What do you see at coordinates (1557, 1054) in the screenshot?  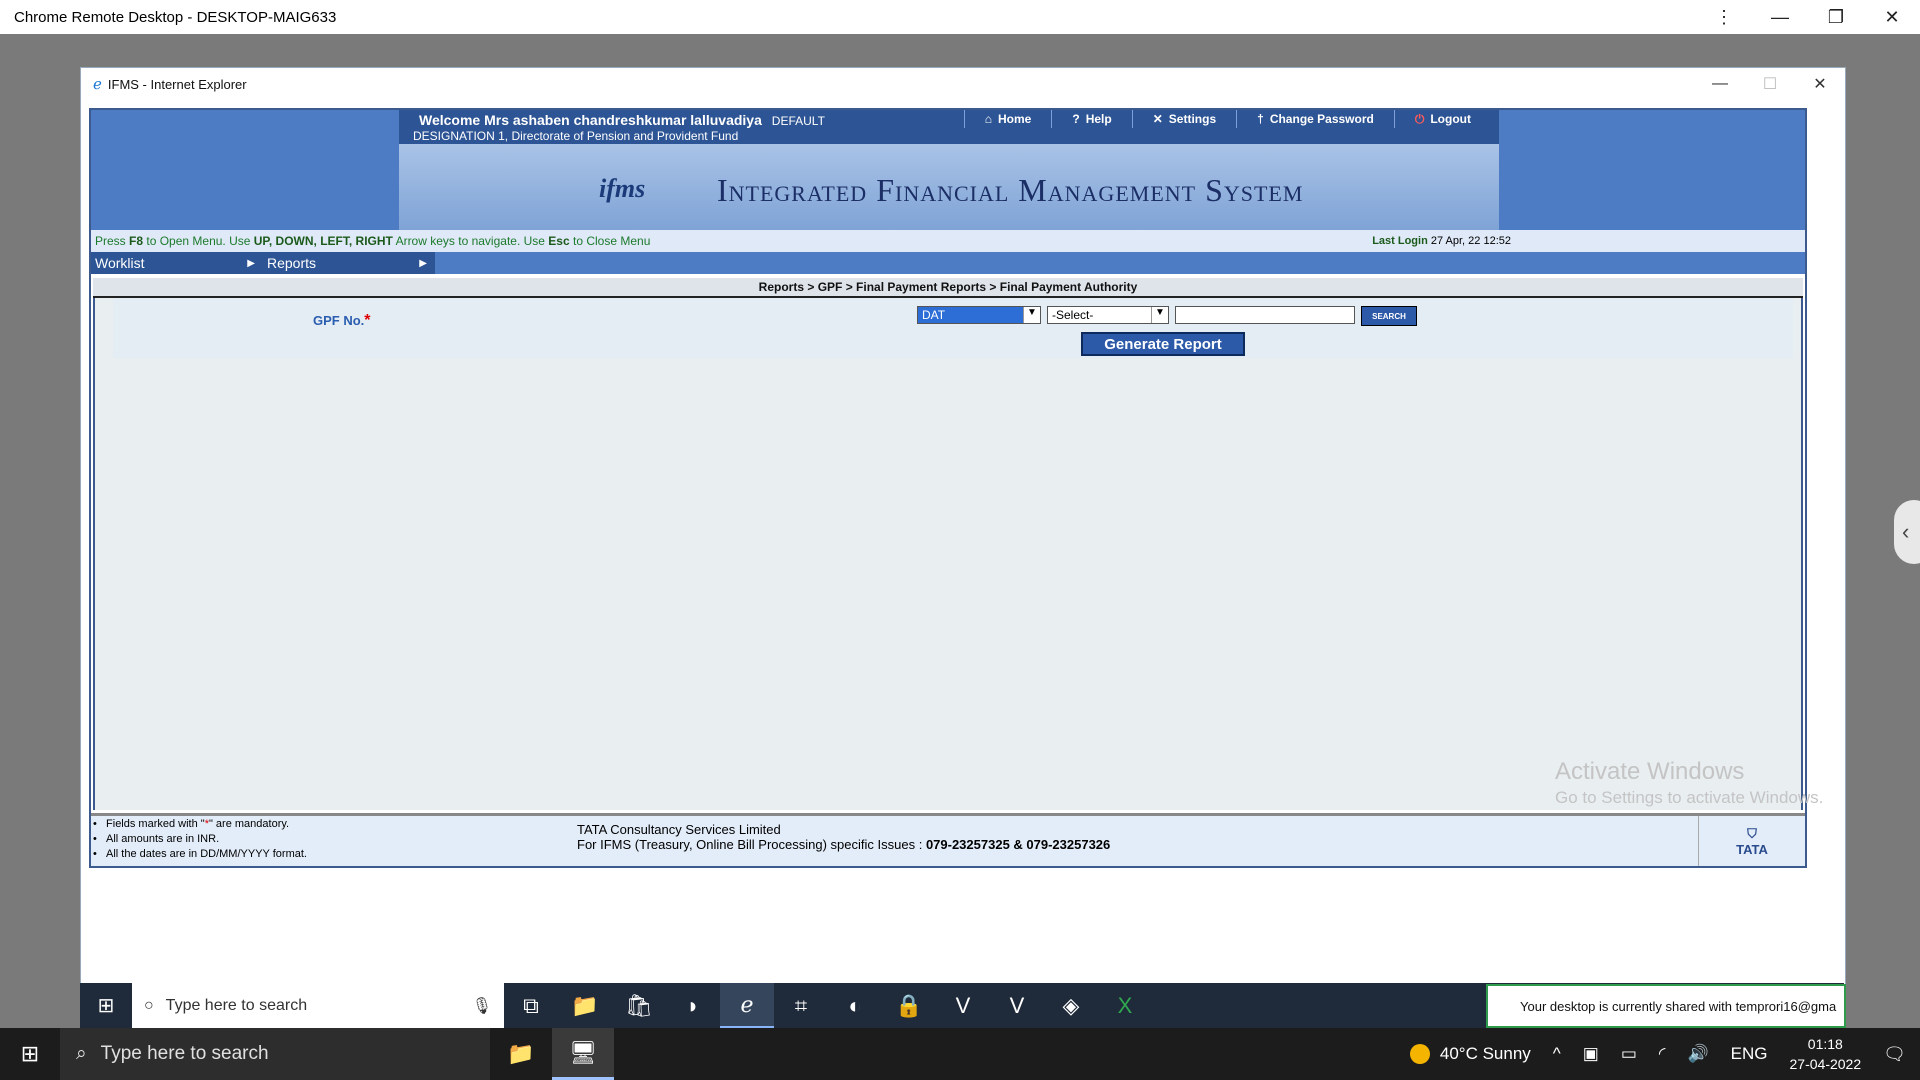 I see `chevron-up-icon: ^` at bounding box center [1557, 1054].